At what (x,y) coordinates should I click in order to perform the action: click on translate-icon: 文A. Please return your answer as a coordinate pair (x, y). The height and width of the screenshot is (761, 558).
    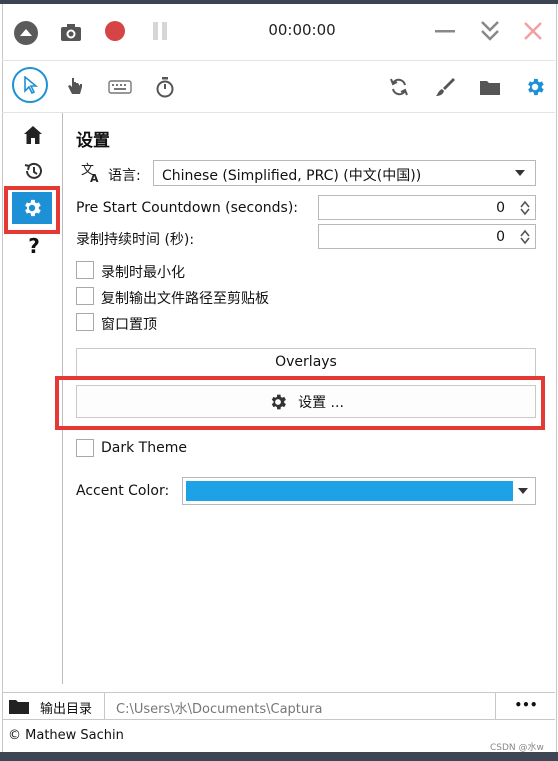
    Looking at the image, I should click on (92, 173).